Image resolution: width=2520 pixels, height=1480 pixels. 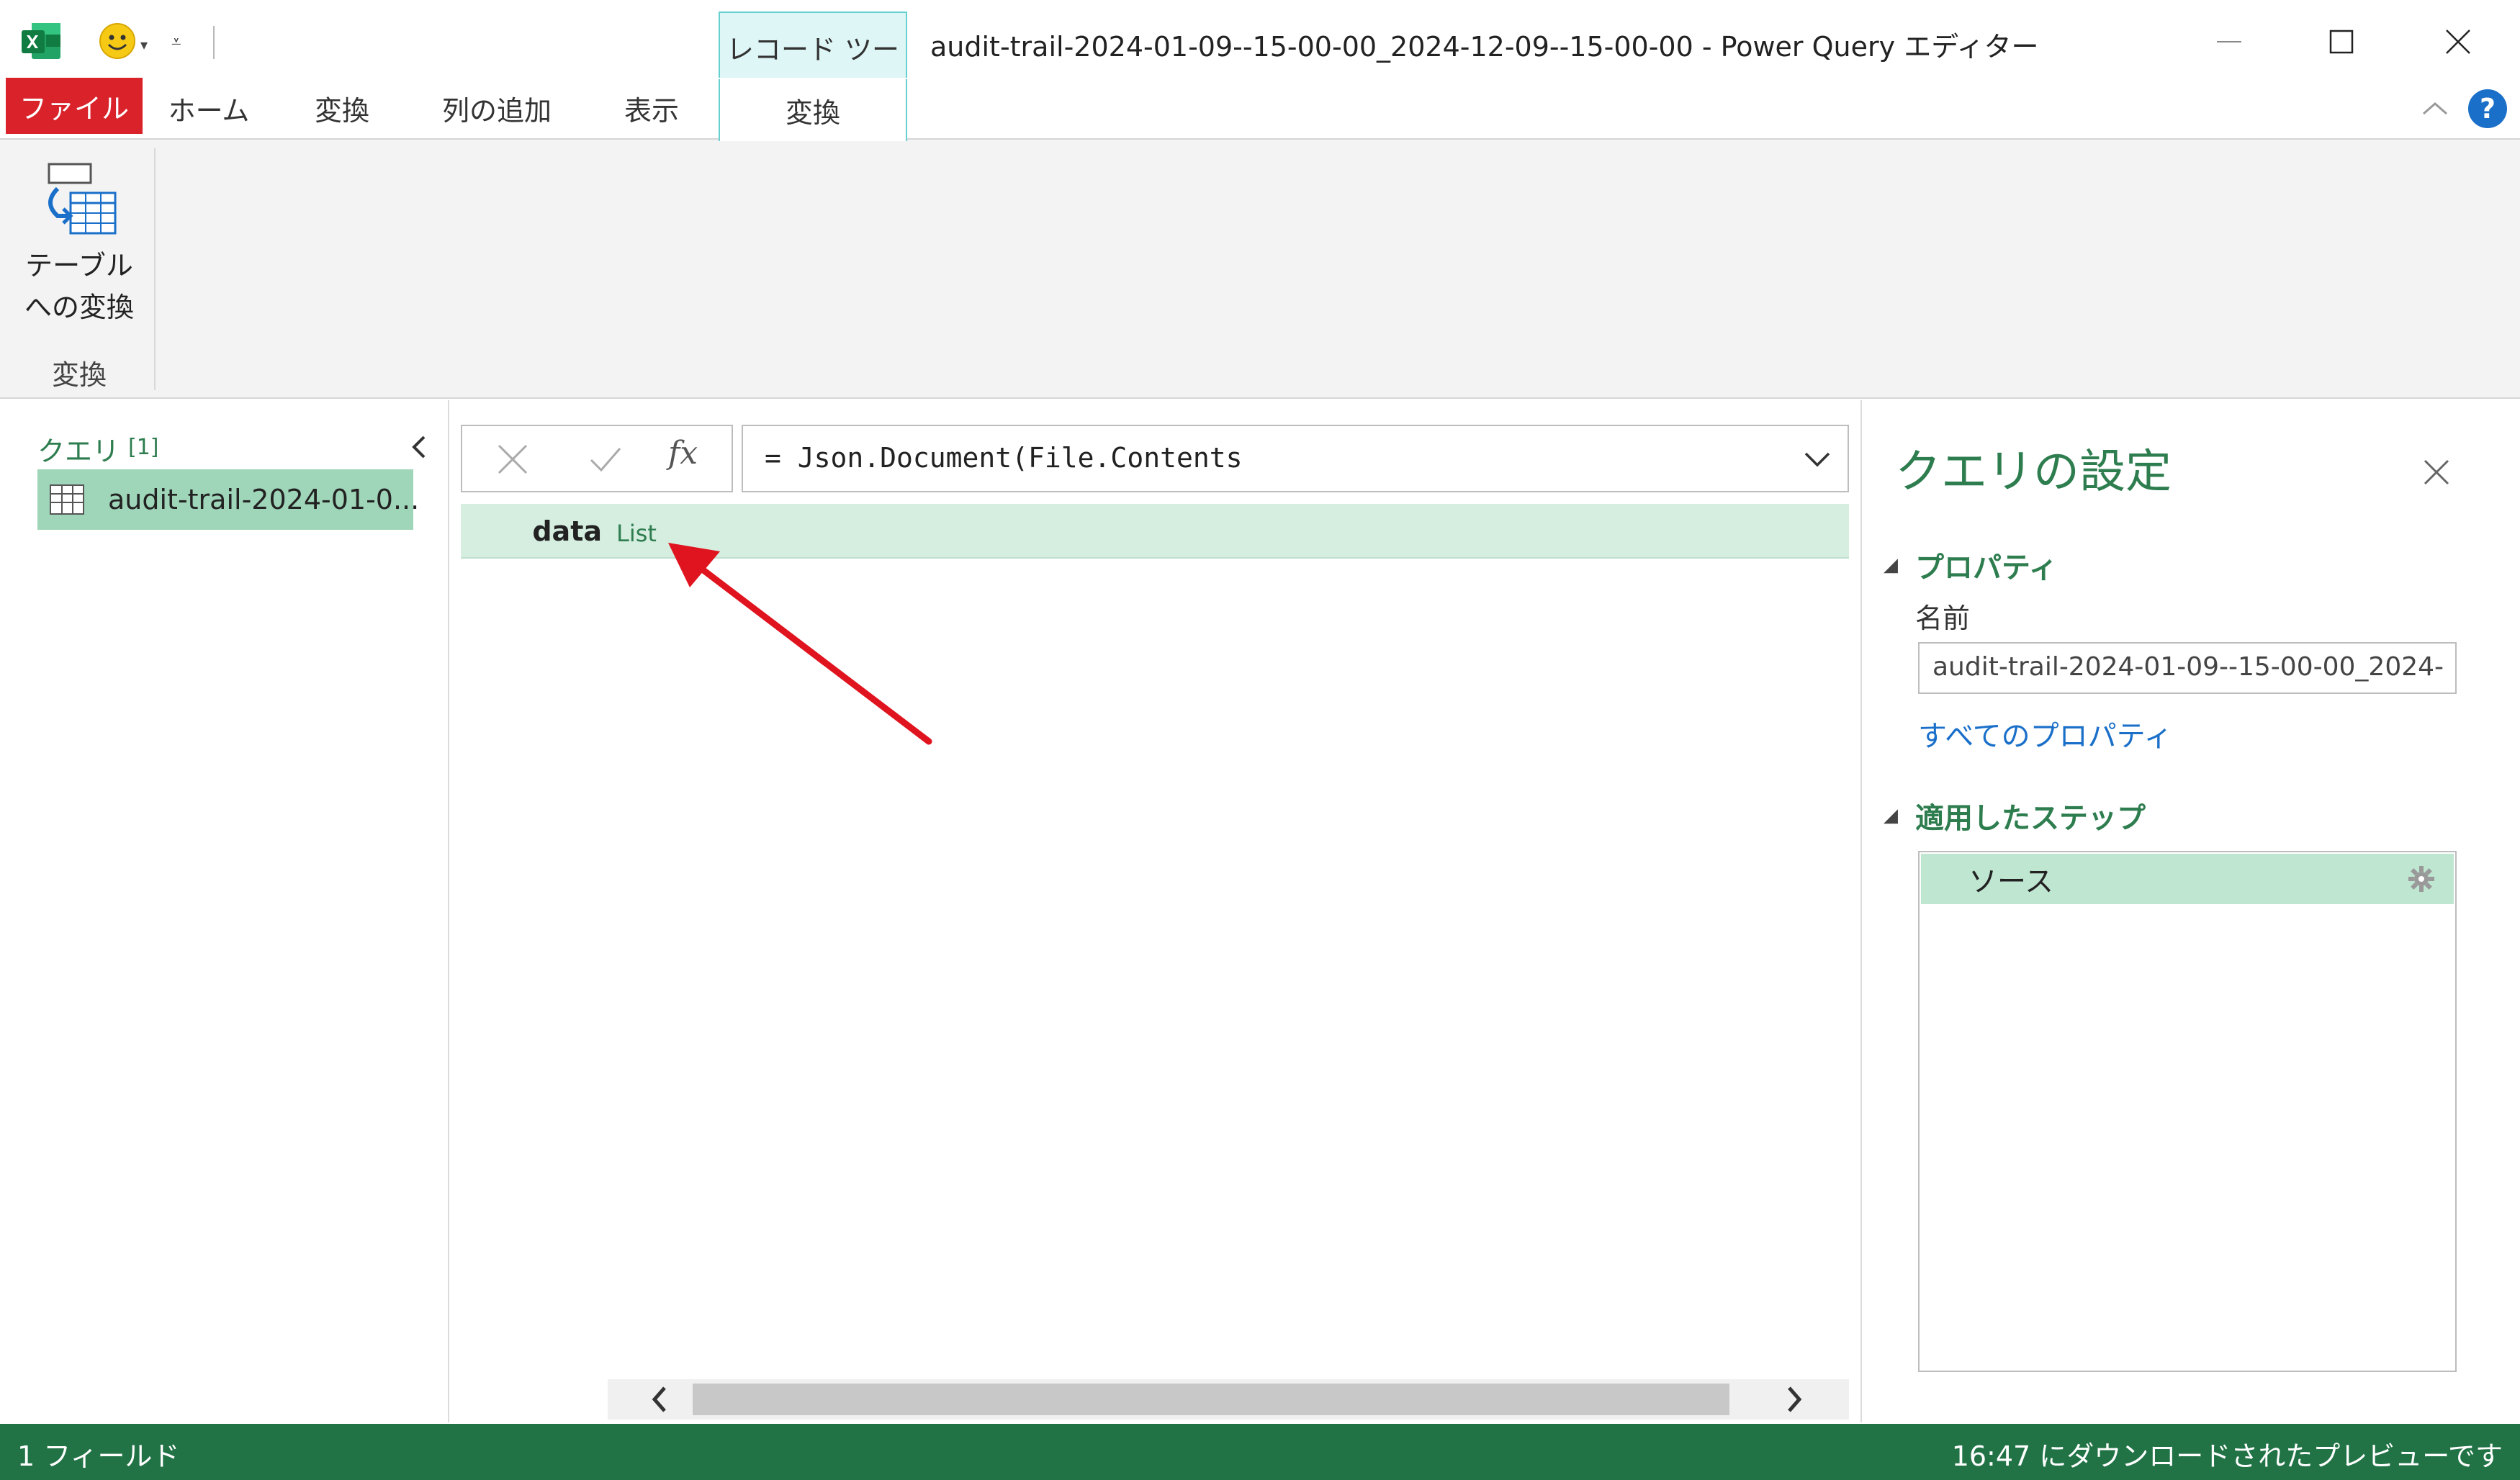 What do you see at coordinates (214, 42) in the screenshot?
I see `toolbar-divider` at bounding box center [214, 42].